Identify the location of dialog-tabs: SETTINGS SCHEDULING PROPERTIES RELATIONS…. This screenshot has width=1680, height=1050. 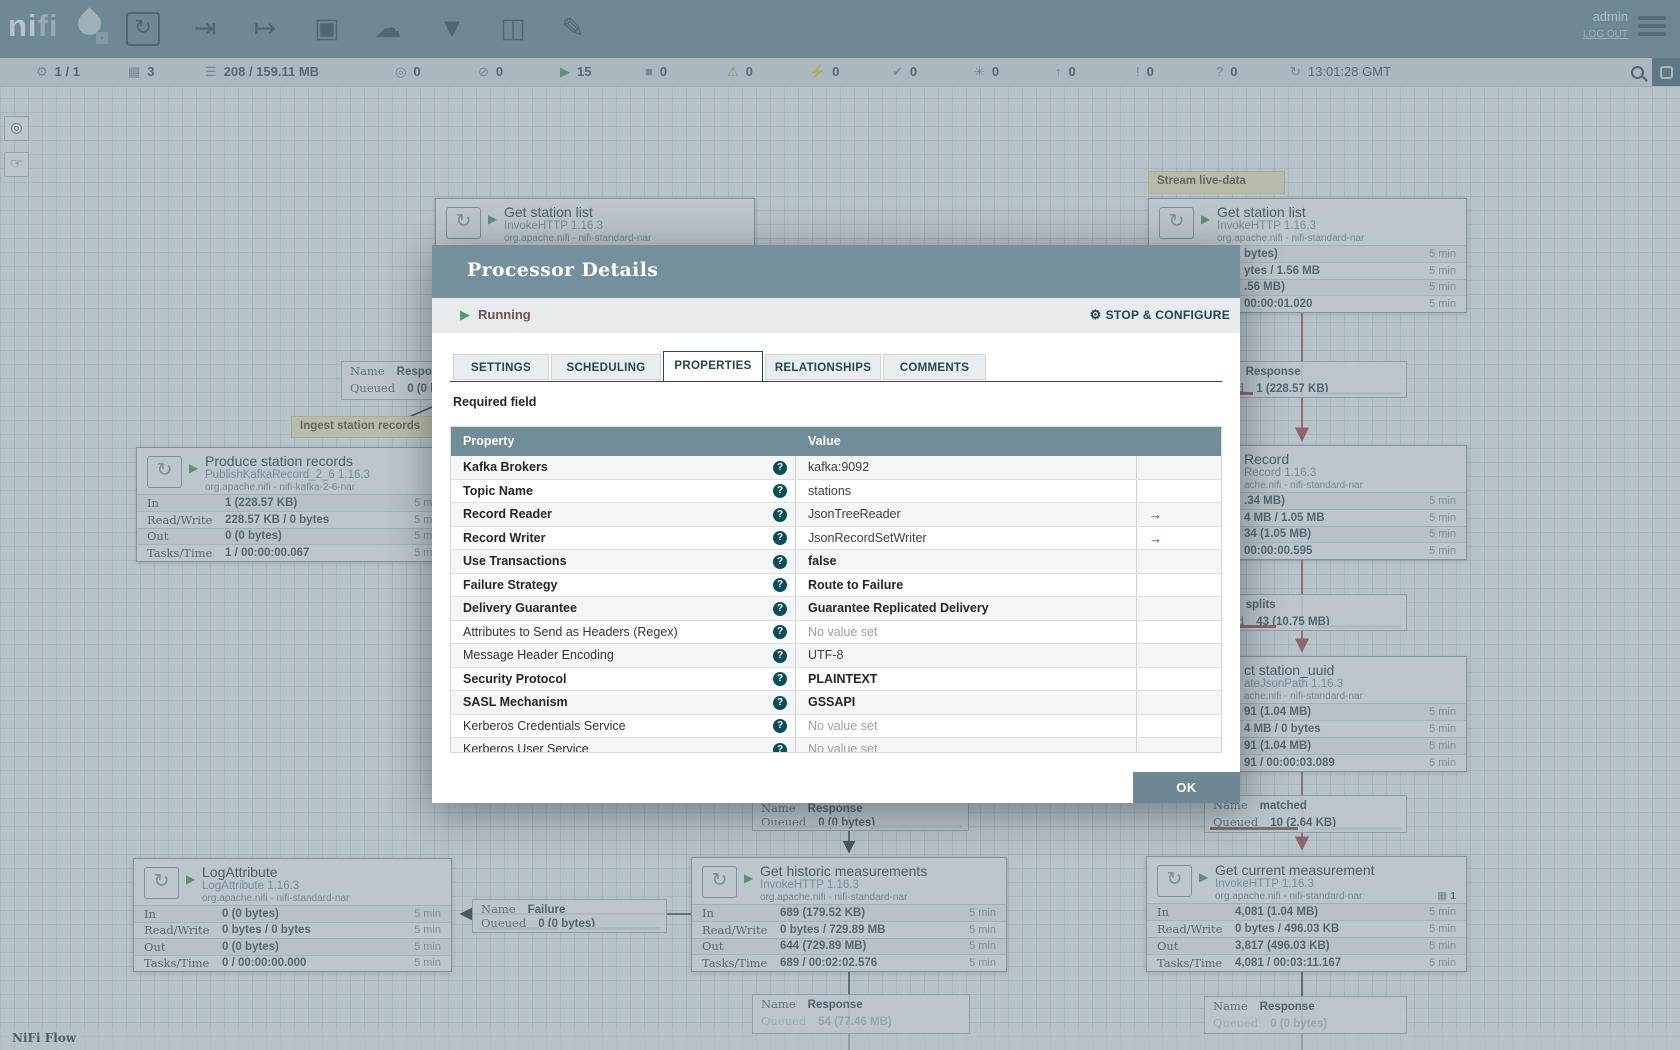
(719, 366).